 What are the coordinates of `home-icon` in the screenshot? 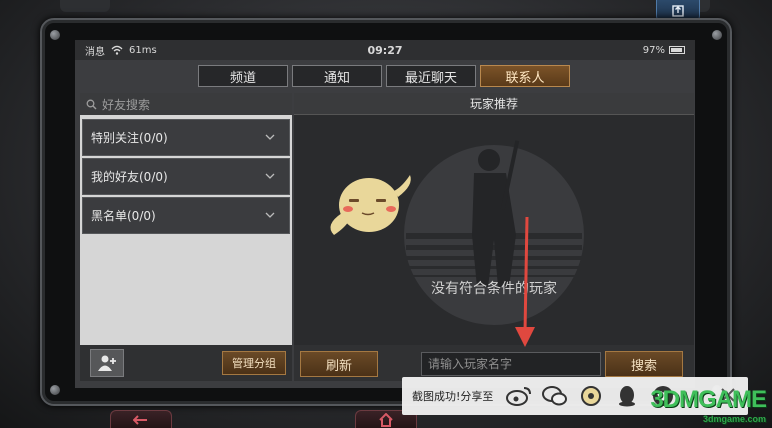 It's located at (386, 419).